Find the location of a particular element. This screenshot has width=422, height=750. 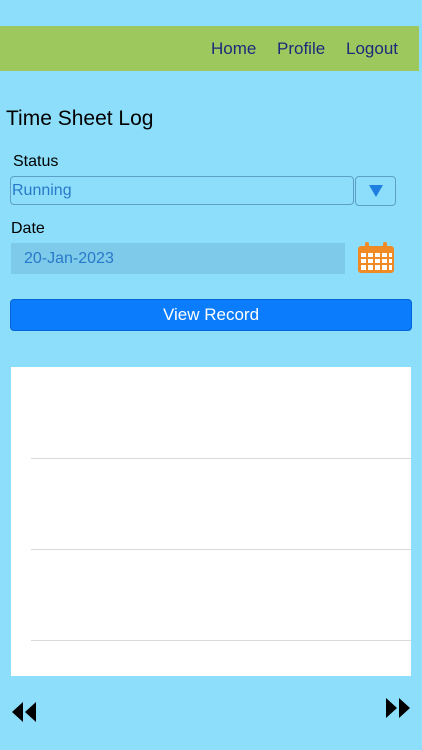

calendar-icon is located at coordinates (376, 257).